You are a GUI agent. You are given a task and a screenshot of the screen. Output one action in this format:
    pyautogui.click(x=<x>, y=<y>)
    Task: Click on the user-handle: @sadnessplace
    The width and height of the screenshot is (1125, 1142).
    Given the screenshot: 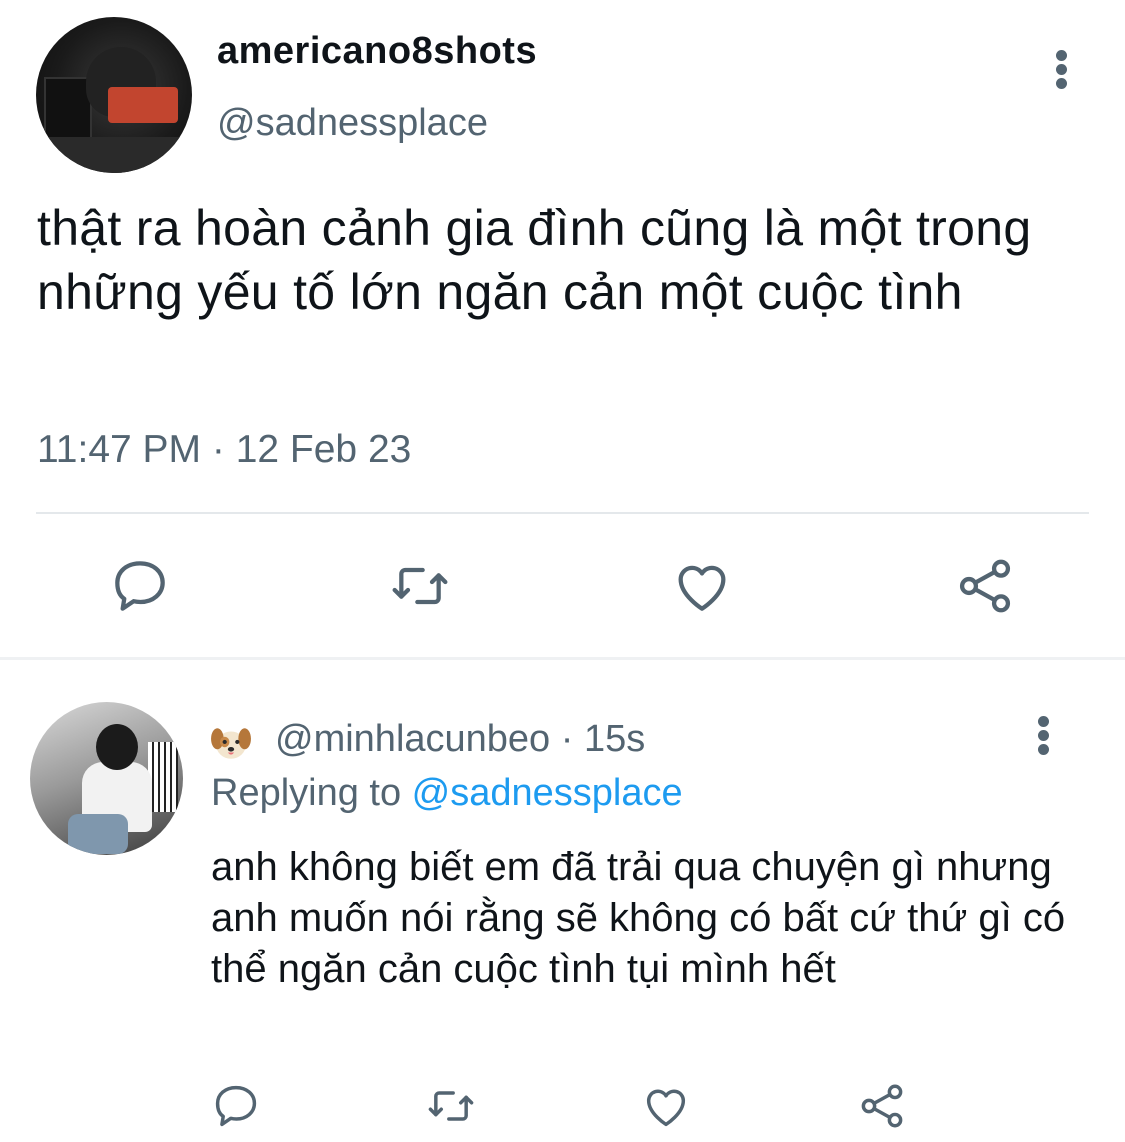 What is the action you would take?
    pyautogui.click(x=352, y=123)
    